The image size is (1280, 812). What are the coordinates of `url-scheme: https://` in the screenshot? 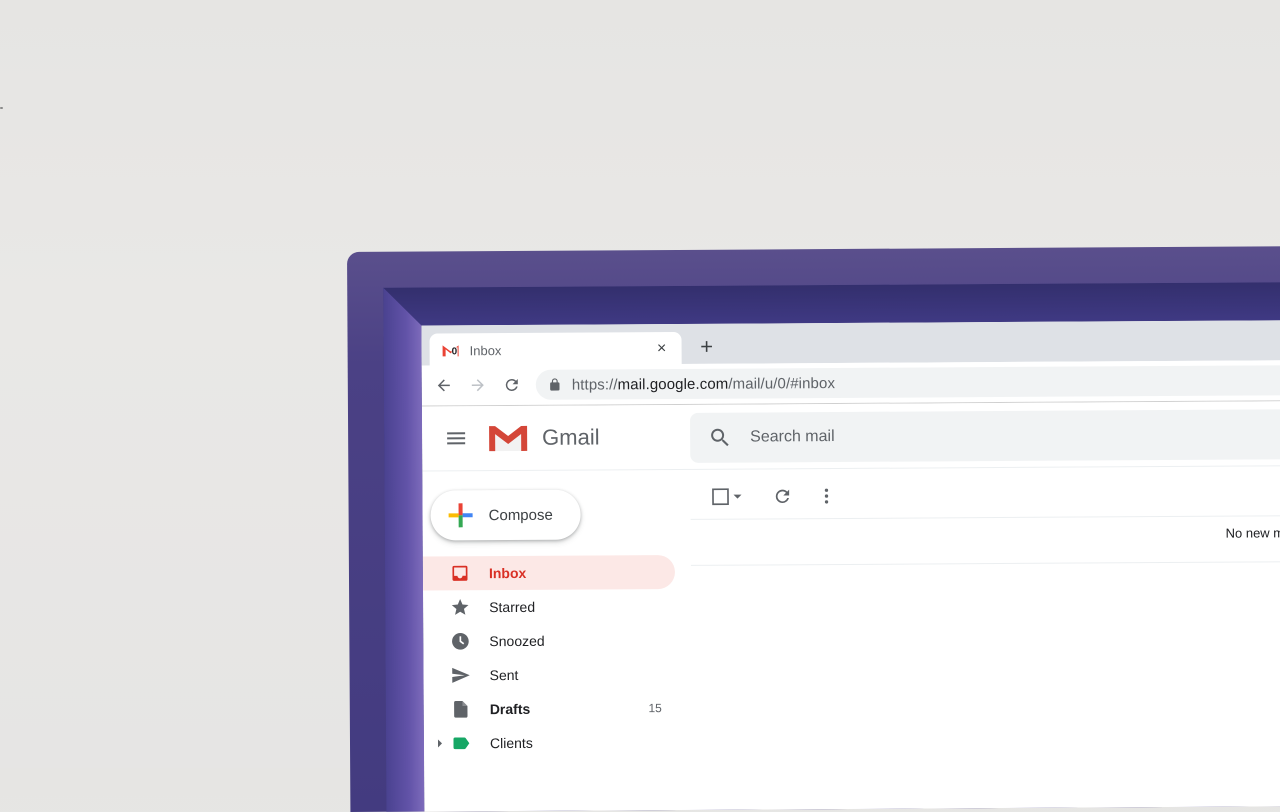 It's located at (594, 384).